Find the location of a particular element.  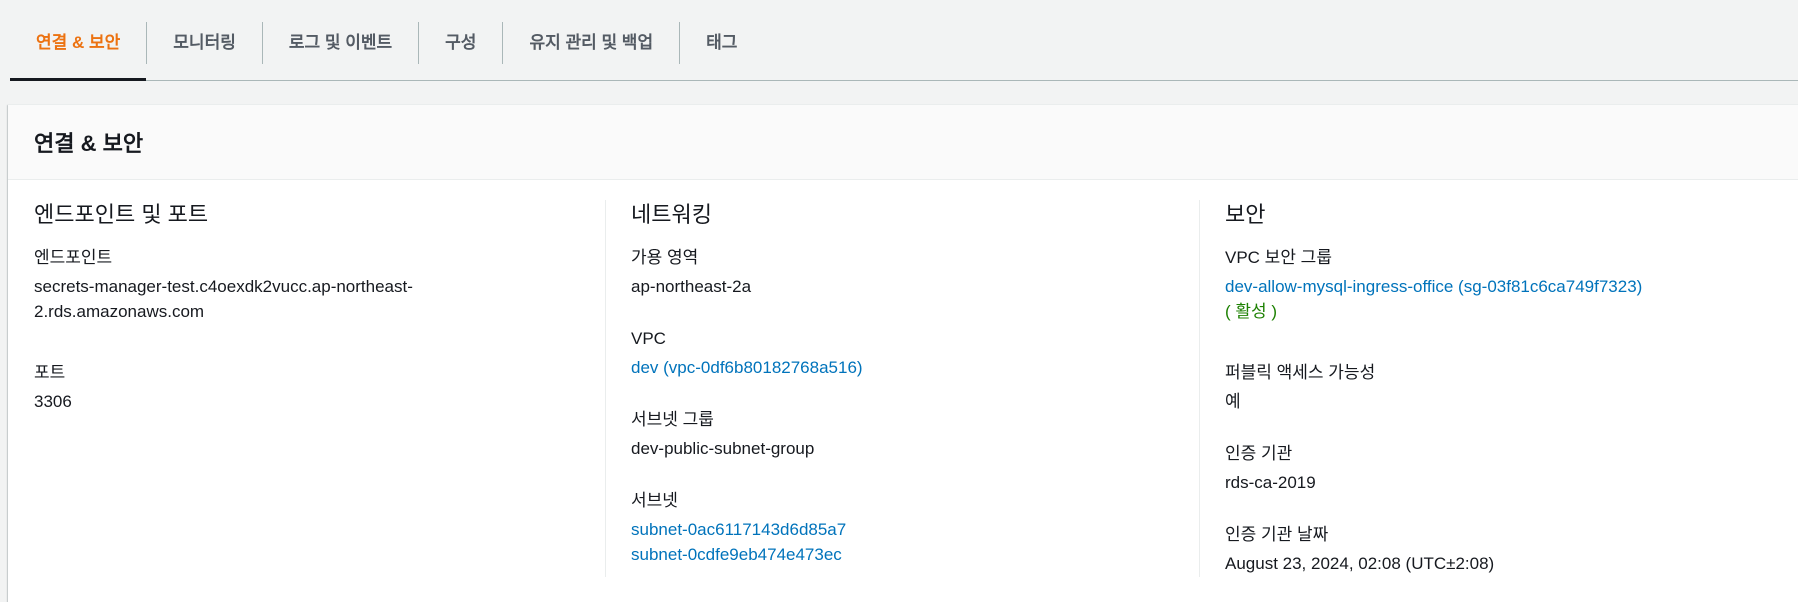

tab-connectivity-security: 연결 & 보안 is located at coordinates (78, 40).